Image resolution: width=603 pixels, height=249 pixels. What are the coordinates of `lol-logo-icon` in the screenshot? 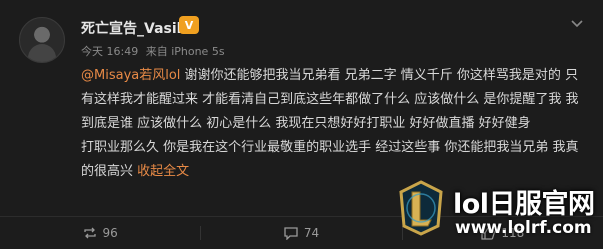 It's located at (421, 208).